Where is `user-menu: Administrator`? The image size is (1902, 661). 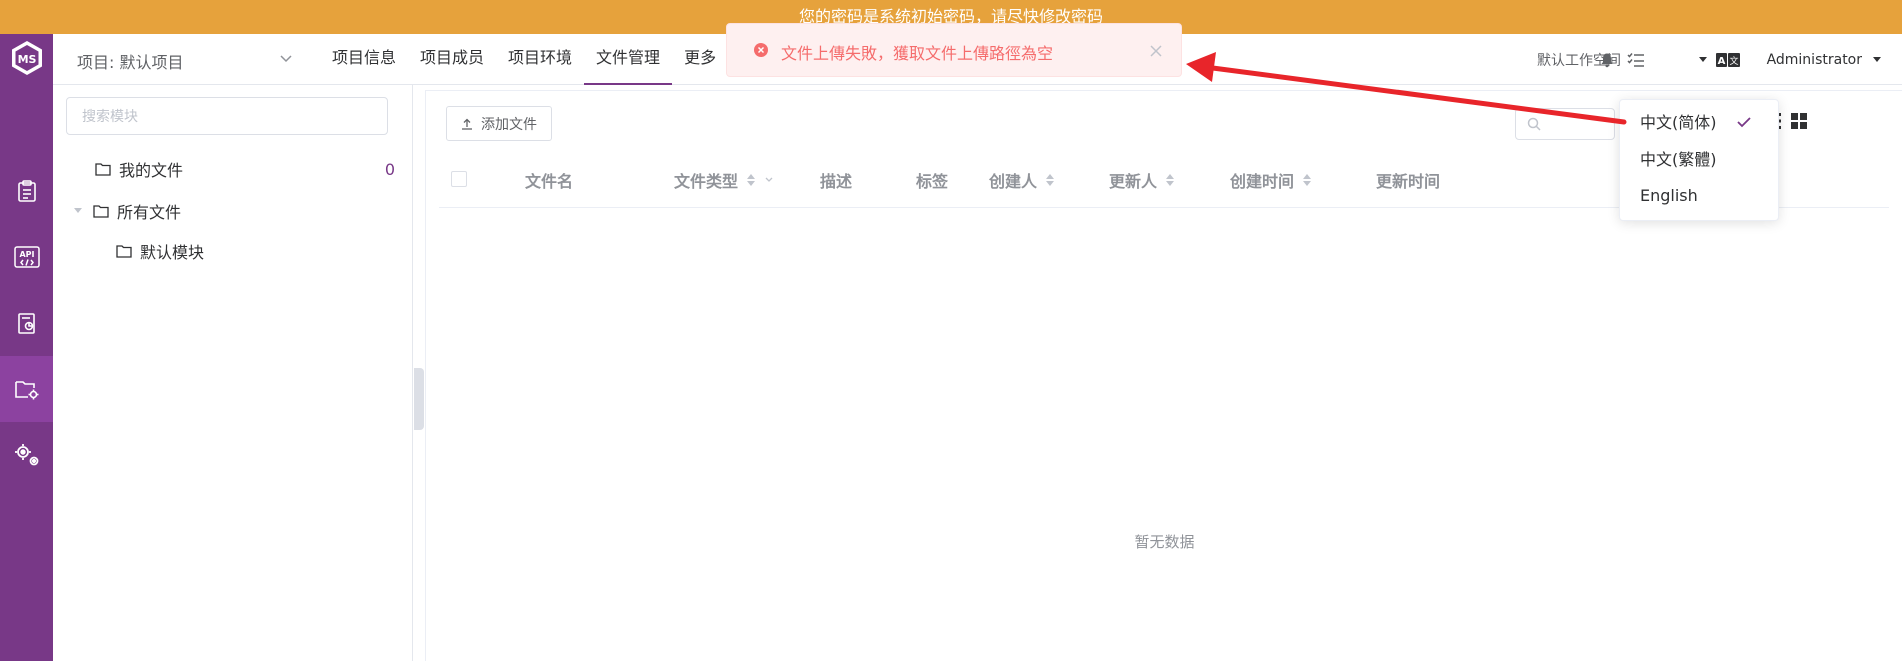 user-menu: Administrator is located at coordinates (1807, 59).